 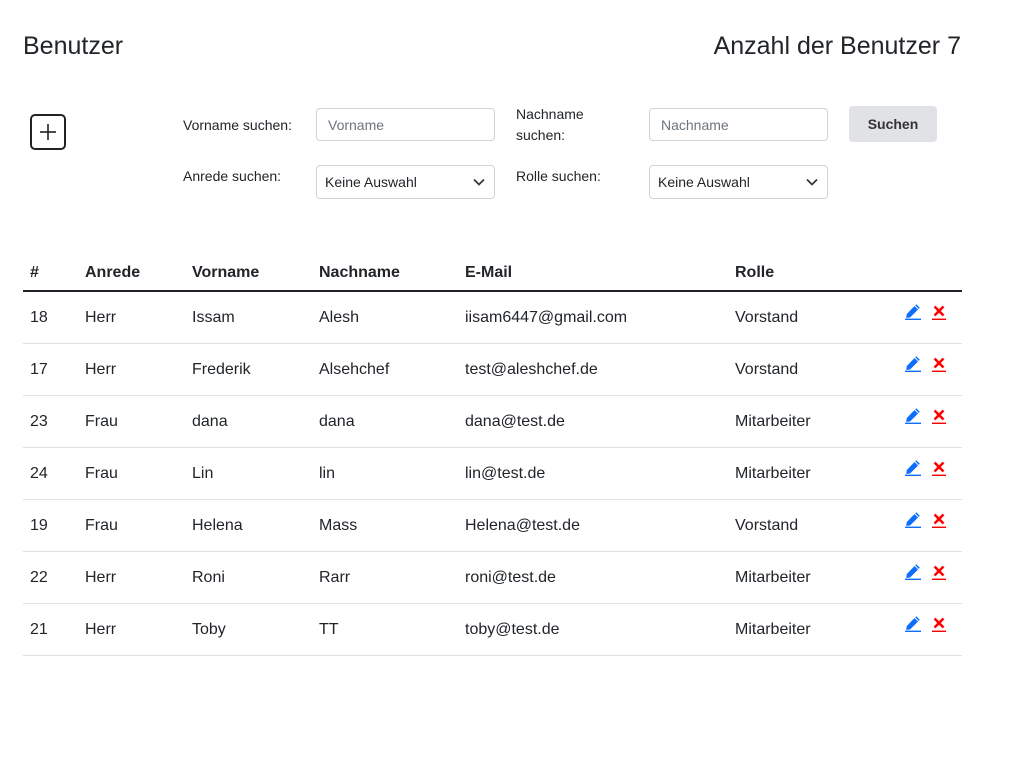 What do you see at coordinates (558, 176) in the screenshot?
I see `rolle-search-label: Rolle suchen:` at bounding box center [558, 176].